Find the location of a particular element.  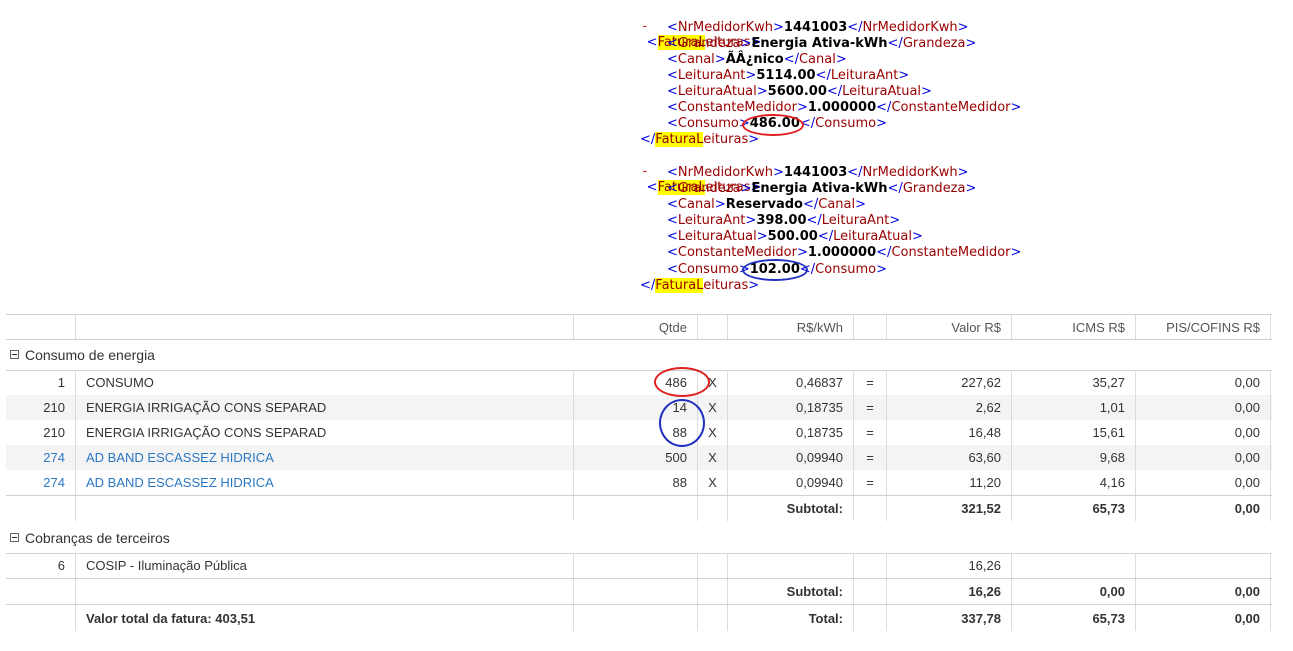

red-annotation-circle is located at coordinates (682, 382).